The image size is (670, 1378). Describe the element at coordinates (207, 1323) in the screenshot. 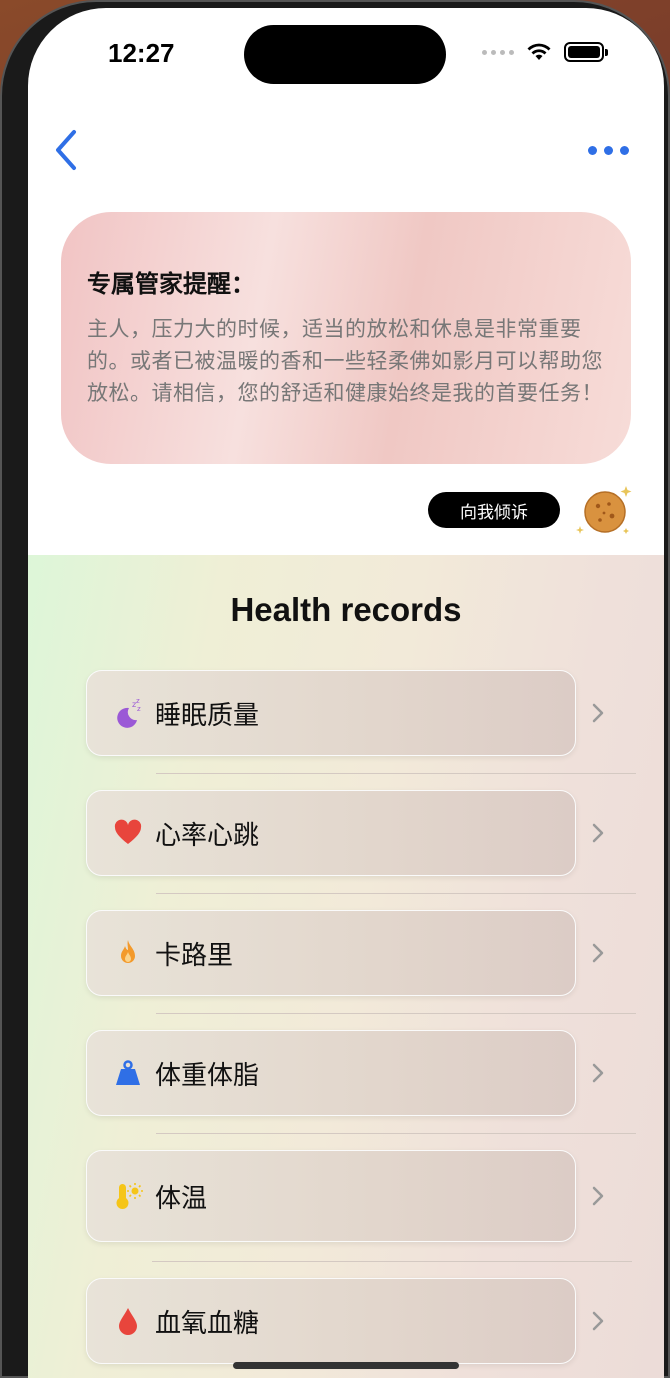

I see `record-label: 血氧血糖` at that location.